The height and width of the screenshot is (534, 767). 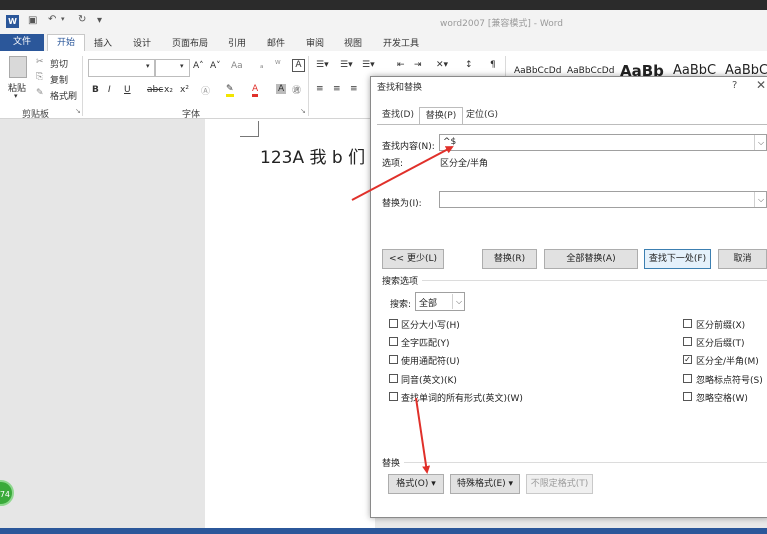 What do you see at coordinates (16, 96) in the screenshot?
I see `paste-dropdown-icon: ▾` at bounding box center [16, 96].